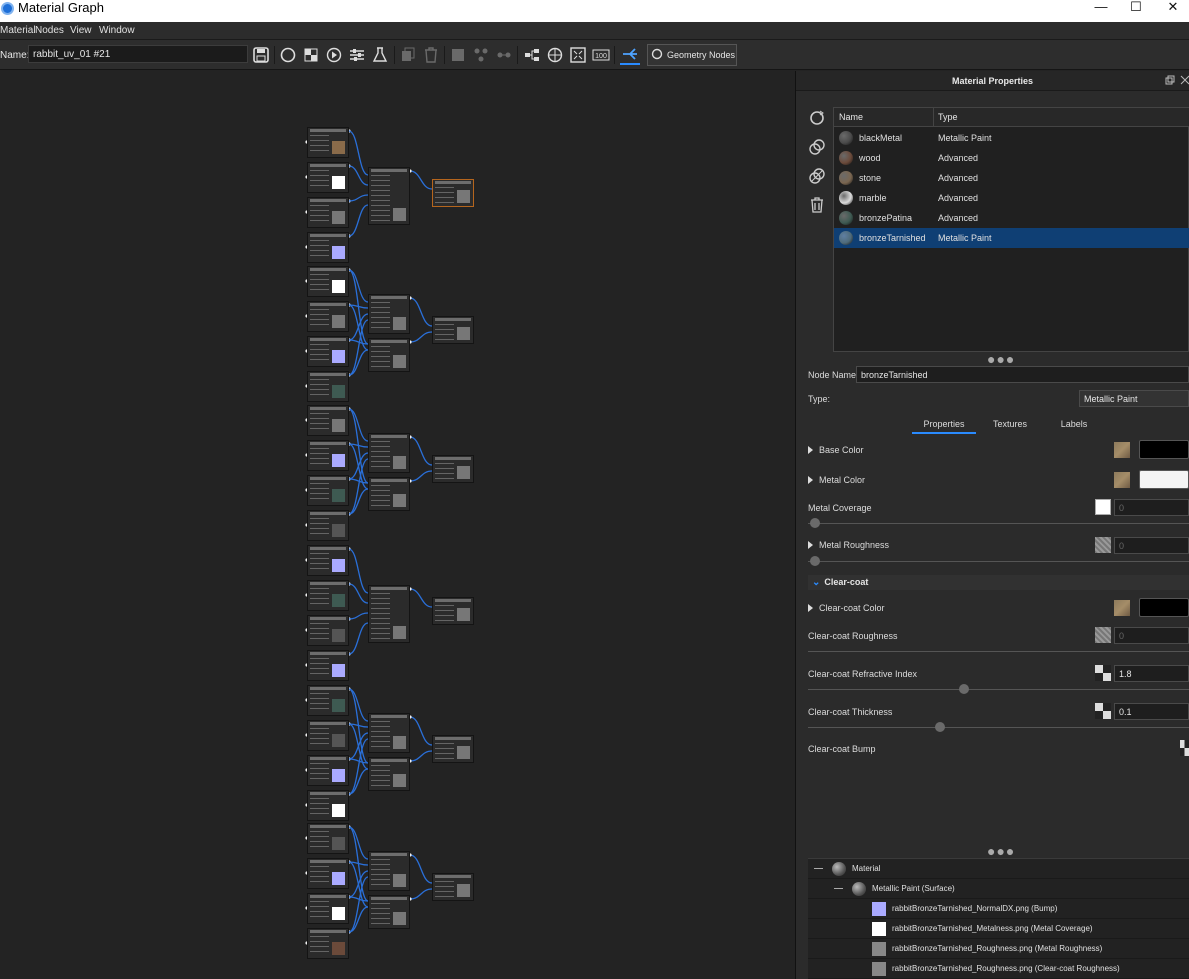  Describe the element at coordinates (630, 55) in the screenshot. I see `graph-layout-icon` at that location.